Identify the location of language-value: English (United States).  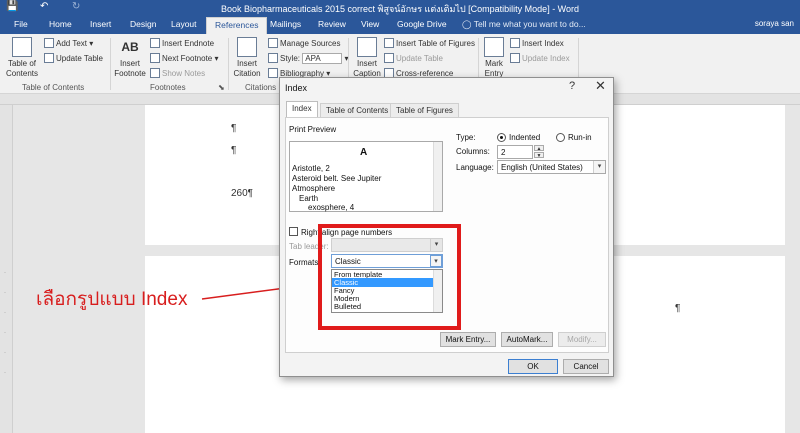
(542, 167).